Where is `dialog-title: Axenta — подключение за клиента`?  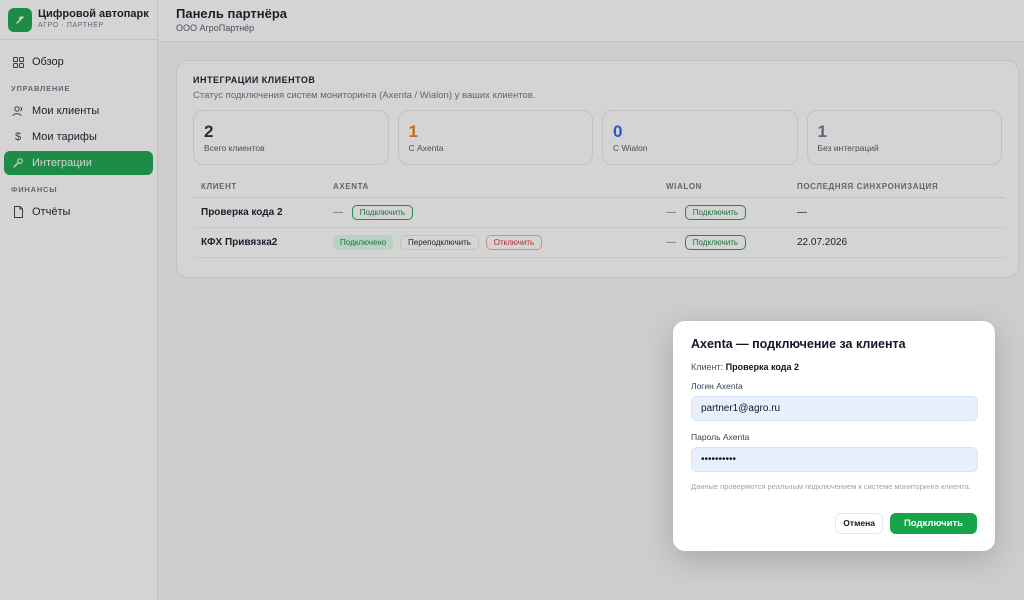
dialog-title: Axenta — подключение за клиента is located at coordinates (798, 344).